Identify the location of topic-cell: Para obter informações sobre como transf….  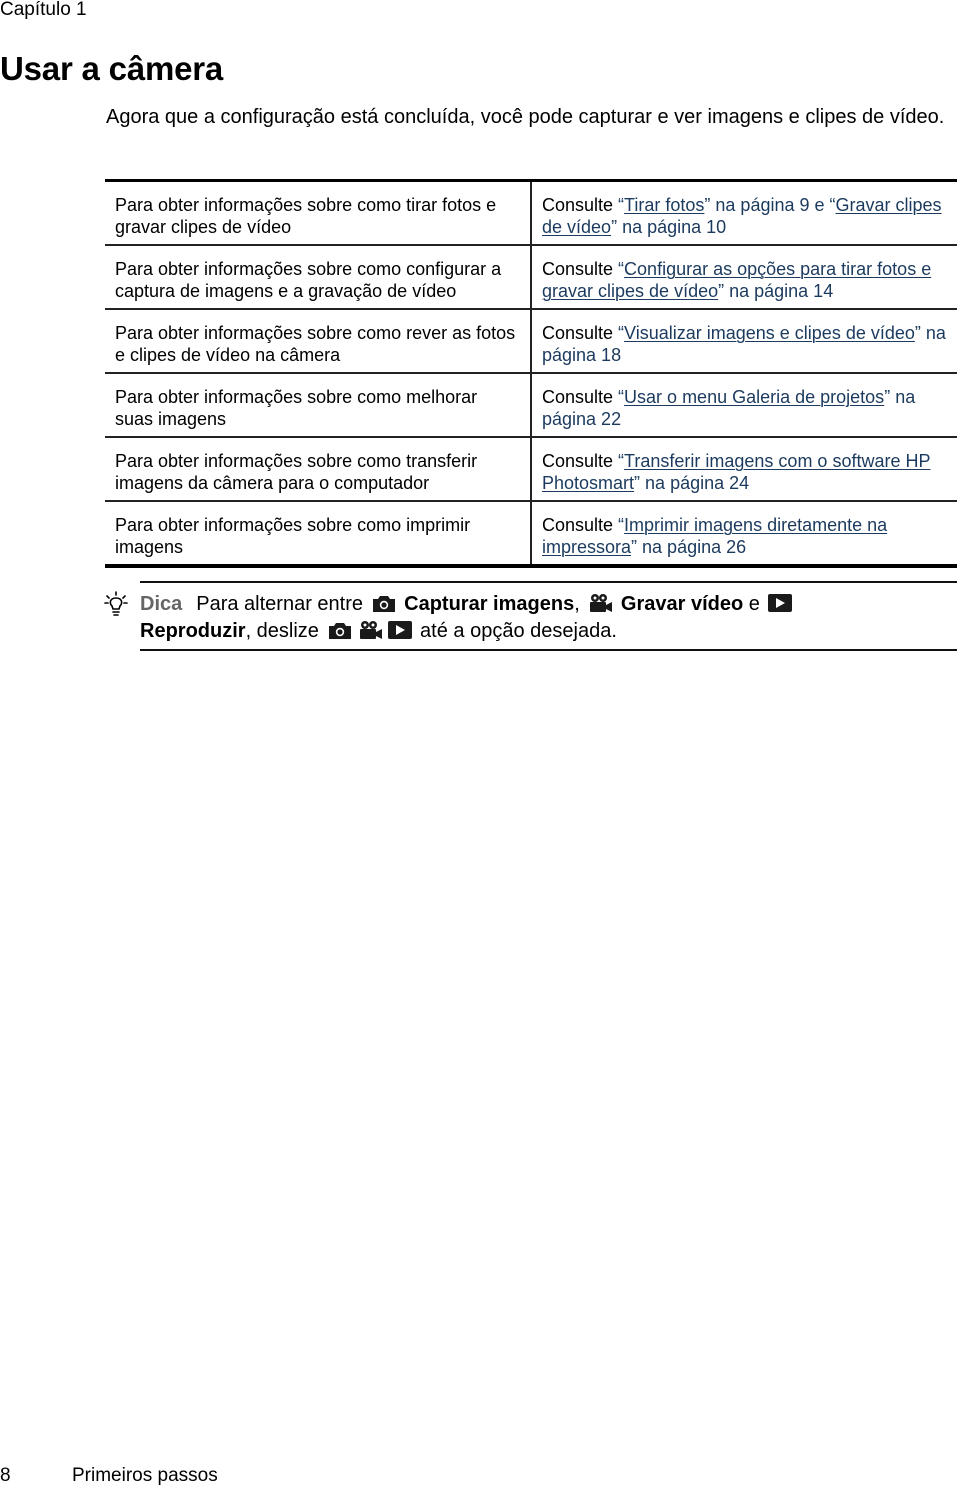
(318, 468).